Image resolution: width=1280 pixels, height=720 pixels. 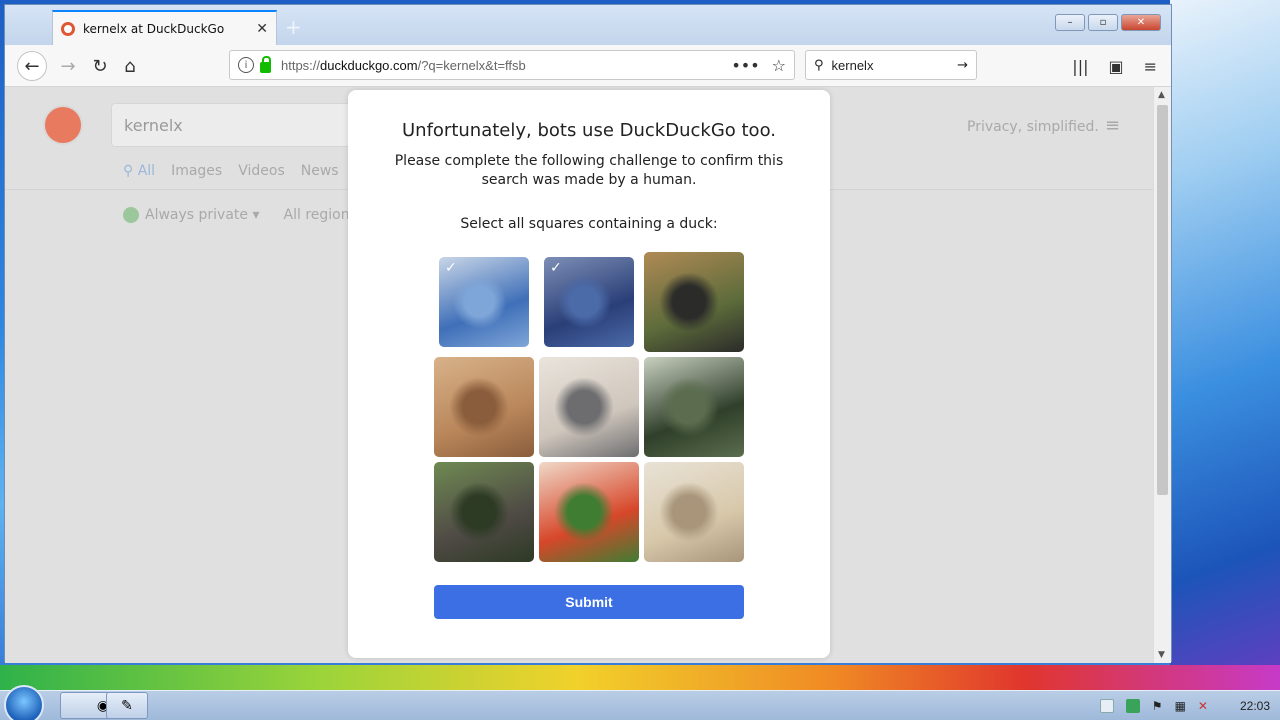 I want to click on scroll-up-icon: ▲, so click(x=1161, y=95).